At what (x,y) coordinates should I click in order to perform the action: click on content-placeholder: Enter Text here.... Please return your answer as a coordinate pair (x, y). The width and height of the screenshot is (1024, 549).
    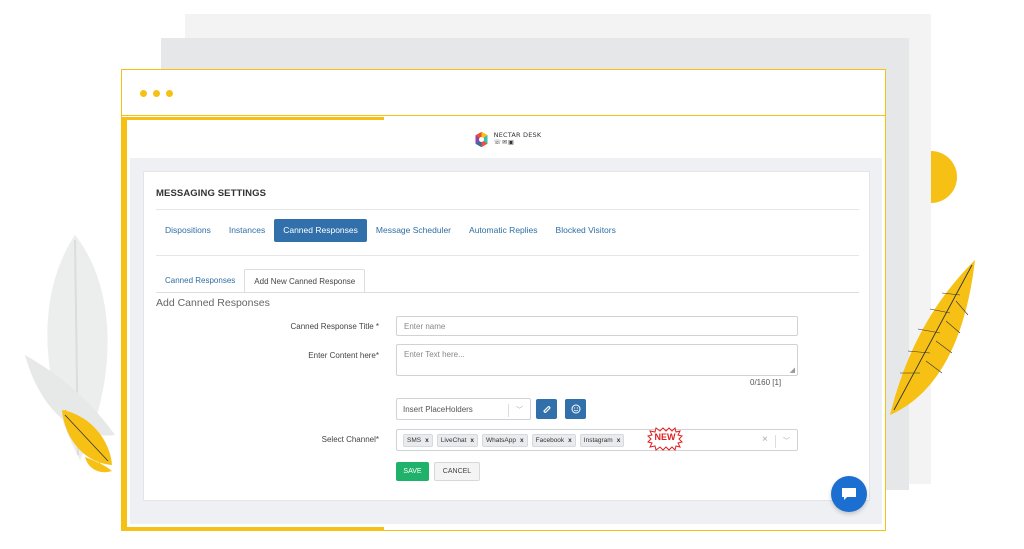
    Looking at the image, I should click on (434, 354).